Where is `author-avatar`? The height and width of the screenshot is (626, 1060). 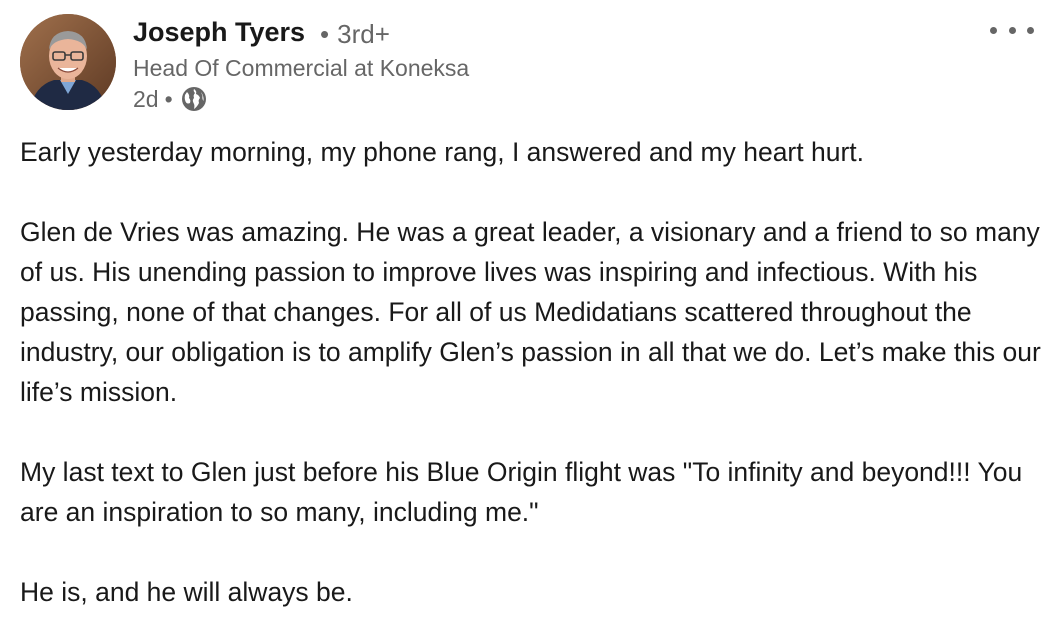
author-avatar is located at coordinates (68, 62).